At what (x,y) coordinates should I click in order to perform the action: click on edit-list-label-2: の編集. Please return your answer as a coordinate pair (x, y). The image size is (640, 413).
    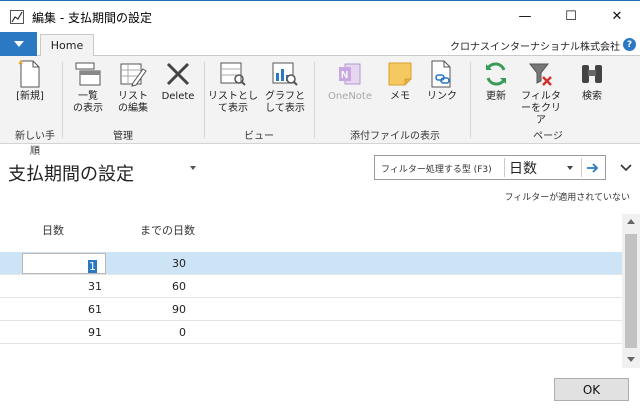
    Looking at the image, I should click on (133, 108).